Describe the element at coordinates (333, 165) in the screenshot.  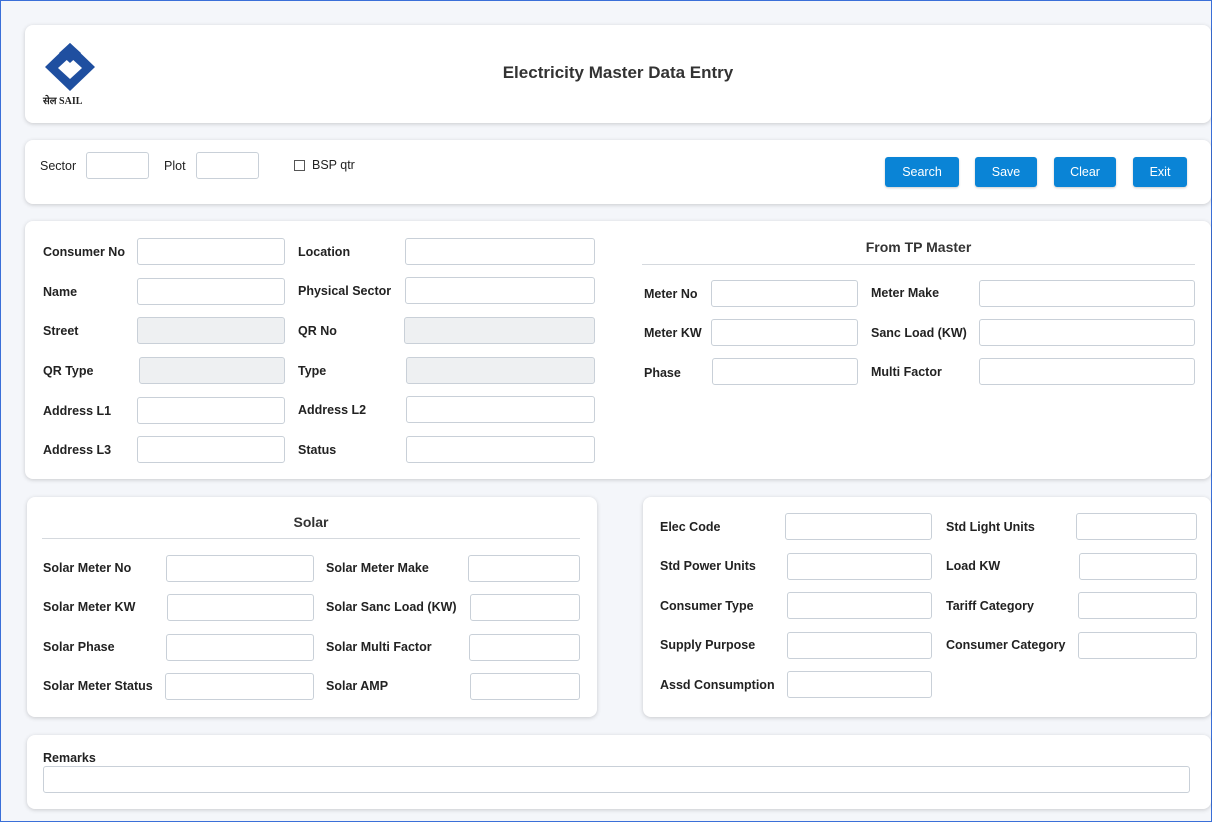
I see `bsp-qtr-label: BSP qtr` at that location.